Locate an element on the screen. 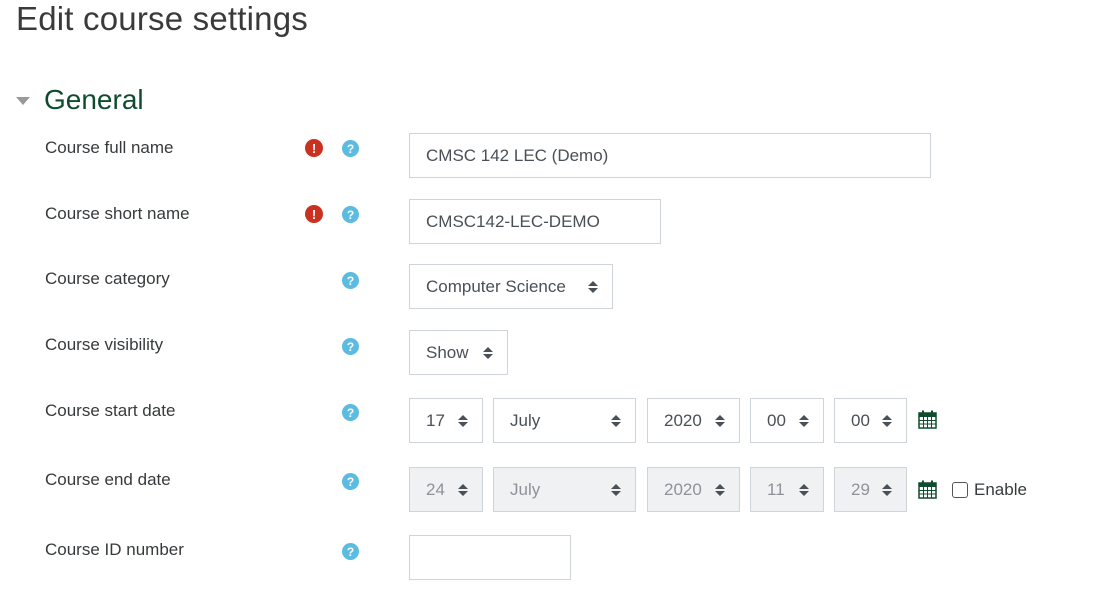 The height and width of the screenshot is (593, 1093). shortname-label: Course short name is located at coordinates (117, 213).